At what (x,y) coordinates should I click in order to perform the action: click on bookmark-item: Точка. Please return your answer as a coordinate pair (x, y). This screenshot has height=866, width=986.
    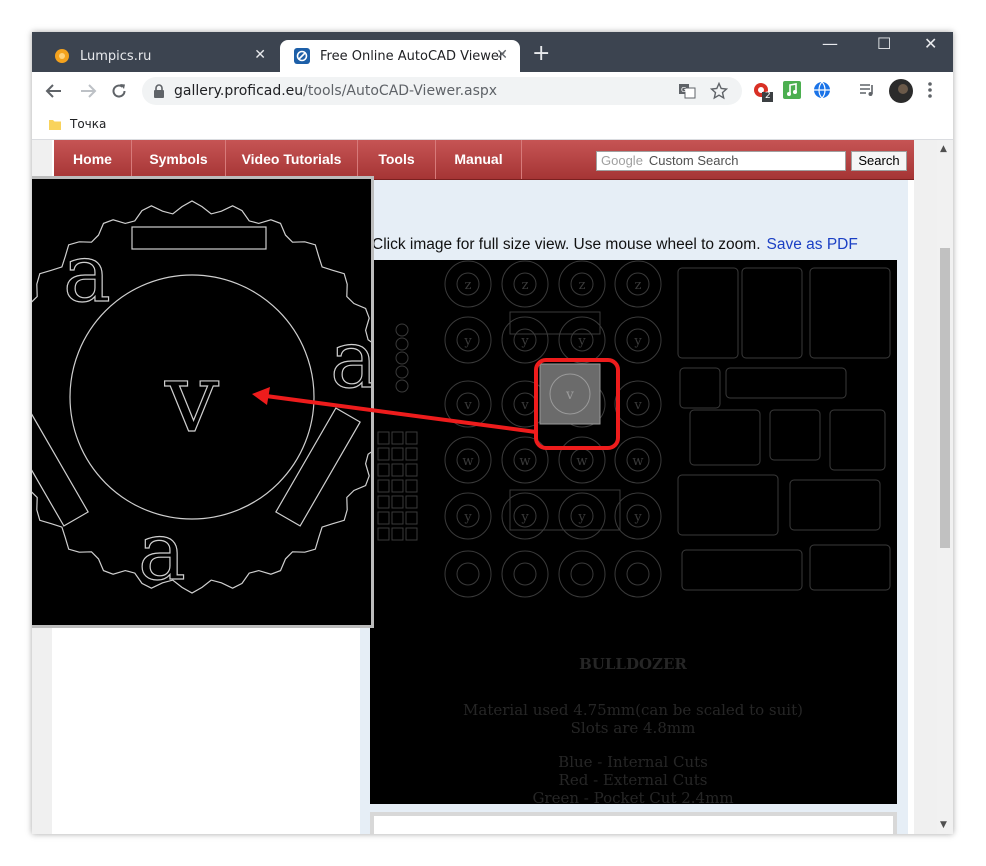
    Looking at the image, I should click on (88, 124).